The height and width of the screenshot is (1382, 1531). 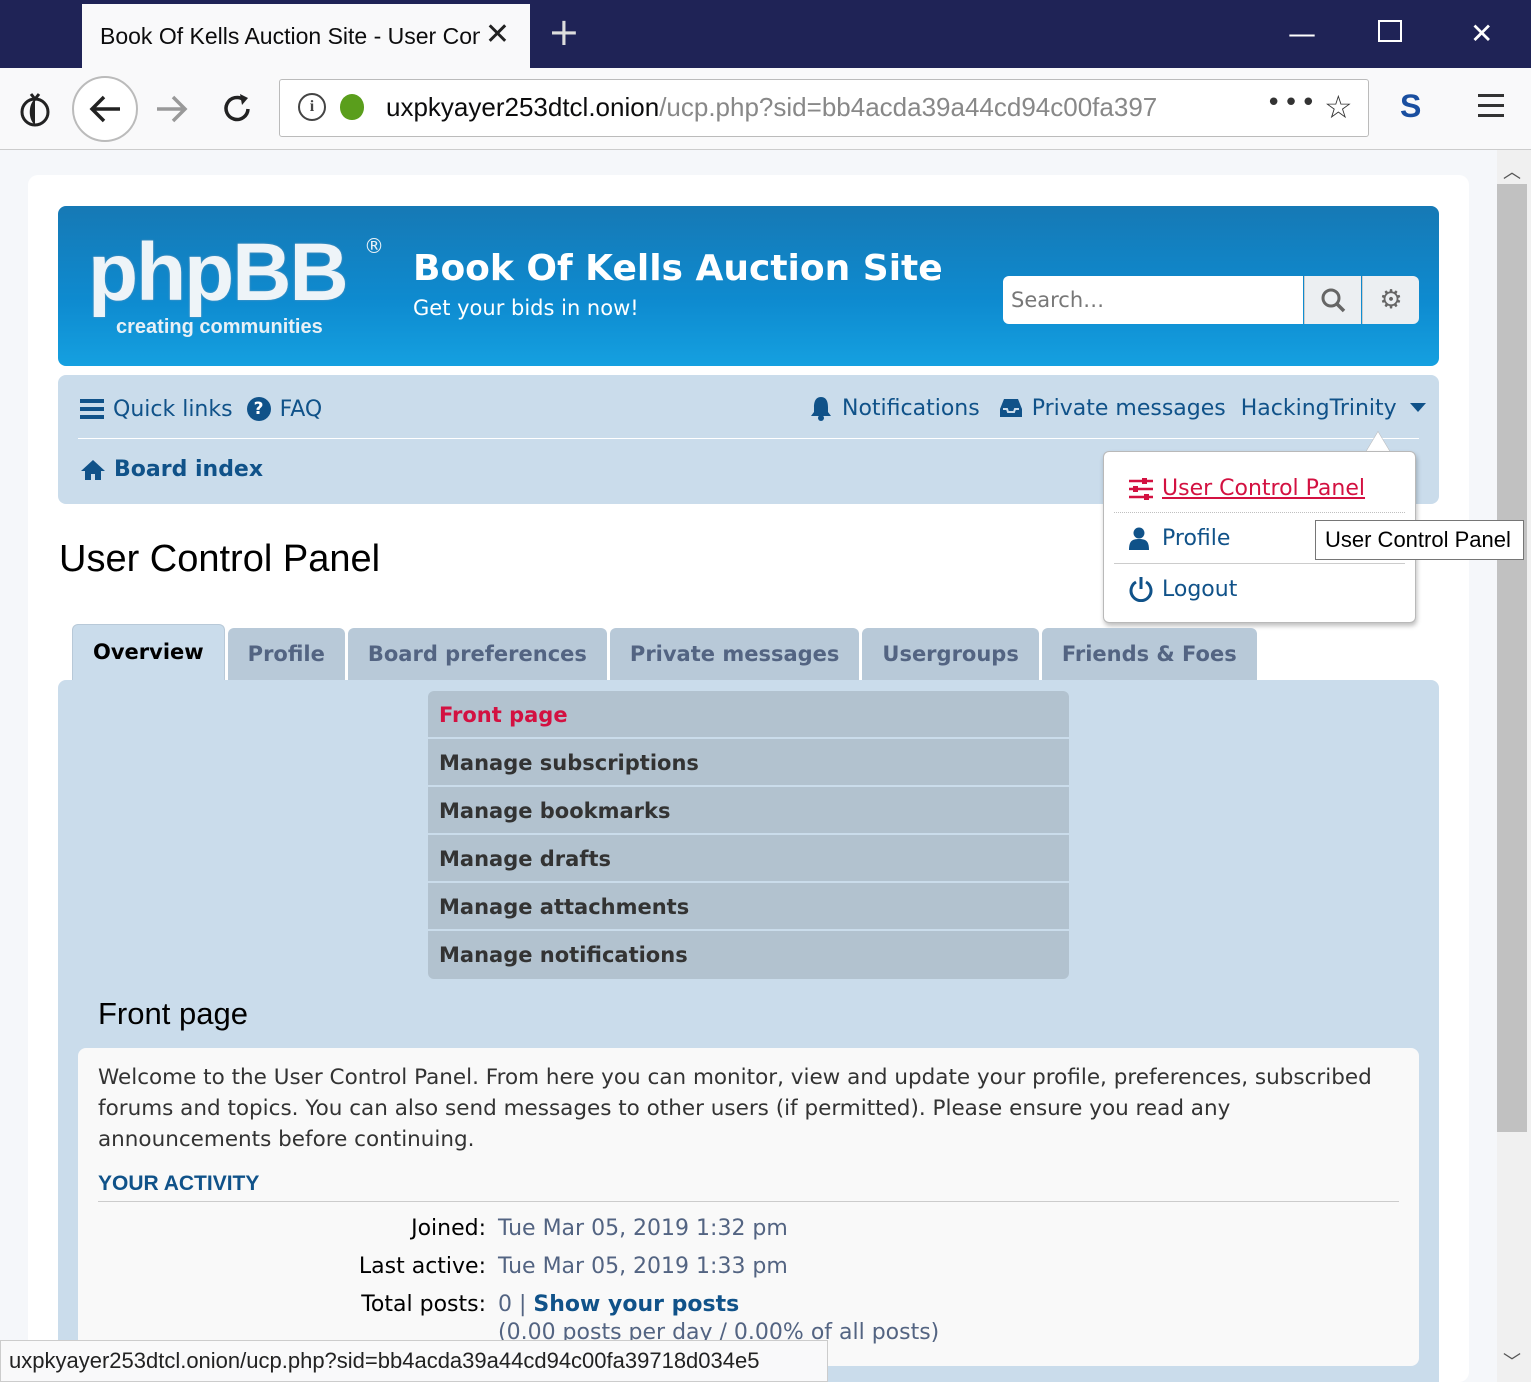 What do you see at coordinates (148, 652) in the screenshot?
I see `tab-overview: Overview` at bounding box center [148, 652].